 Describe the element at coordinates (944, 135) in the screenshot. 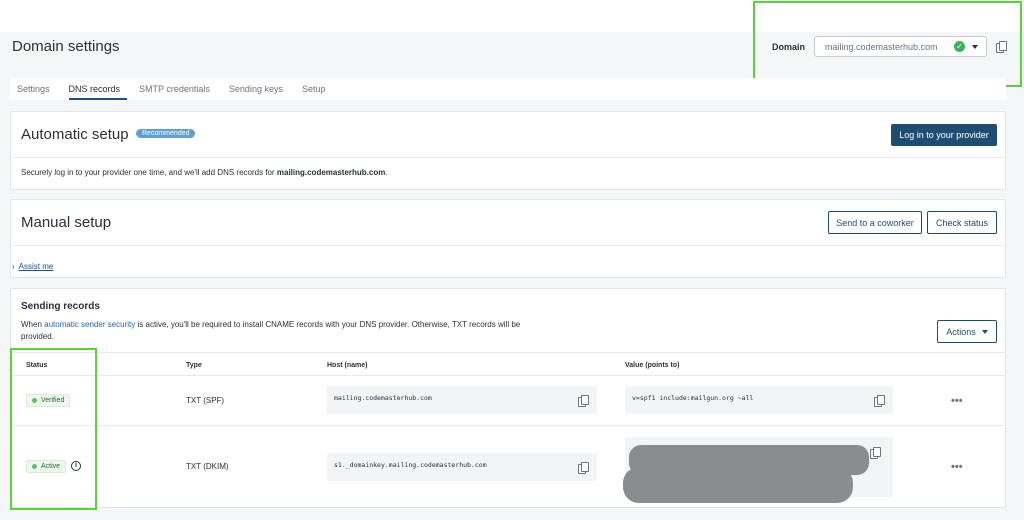

I see `login-provider-button: Log in to your provider` at that location.